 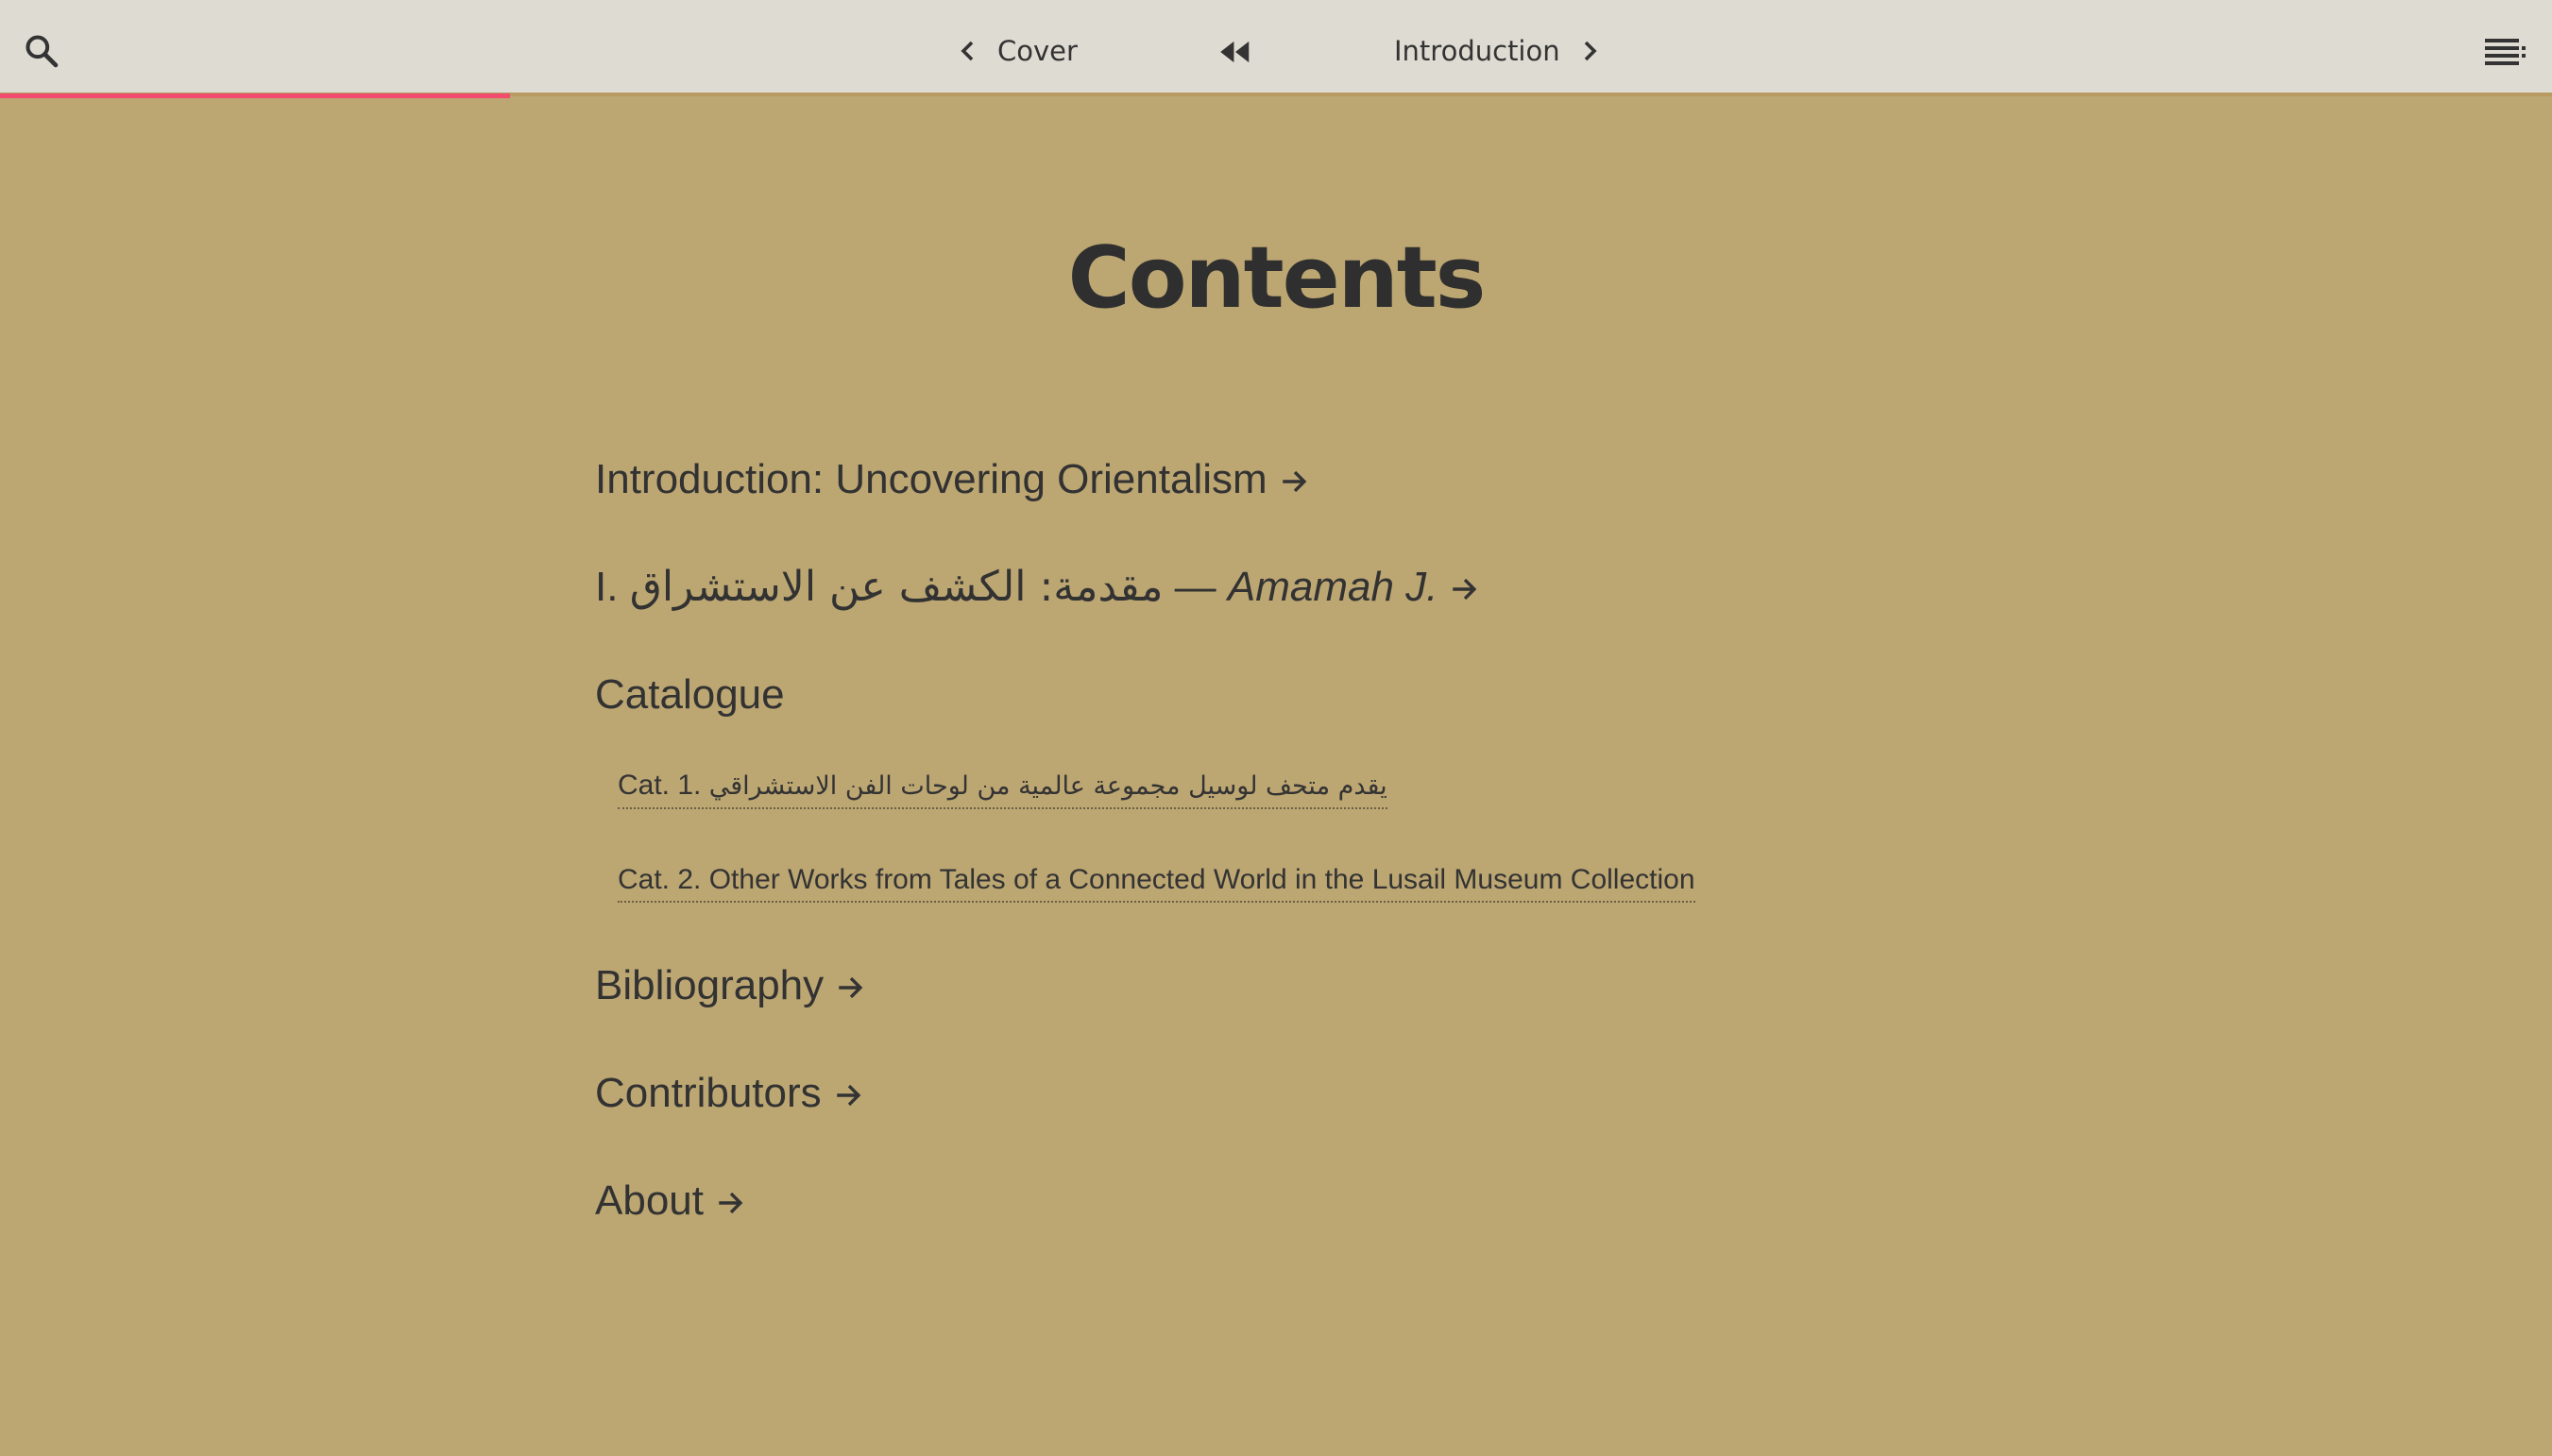 I want to click on previous-page-label: Cover, so click(x=1037, y=51).